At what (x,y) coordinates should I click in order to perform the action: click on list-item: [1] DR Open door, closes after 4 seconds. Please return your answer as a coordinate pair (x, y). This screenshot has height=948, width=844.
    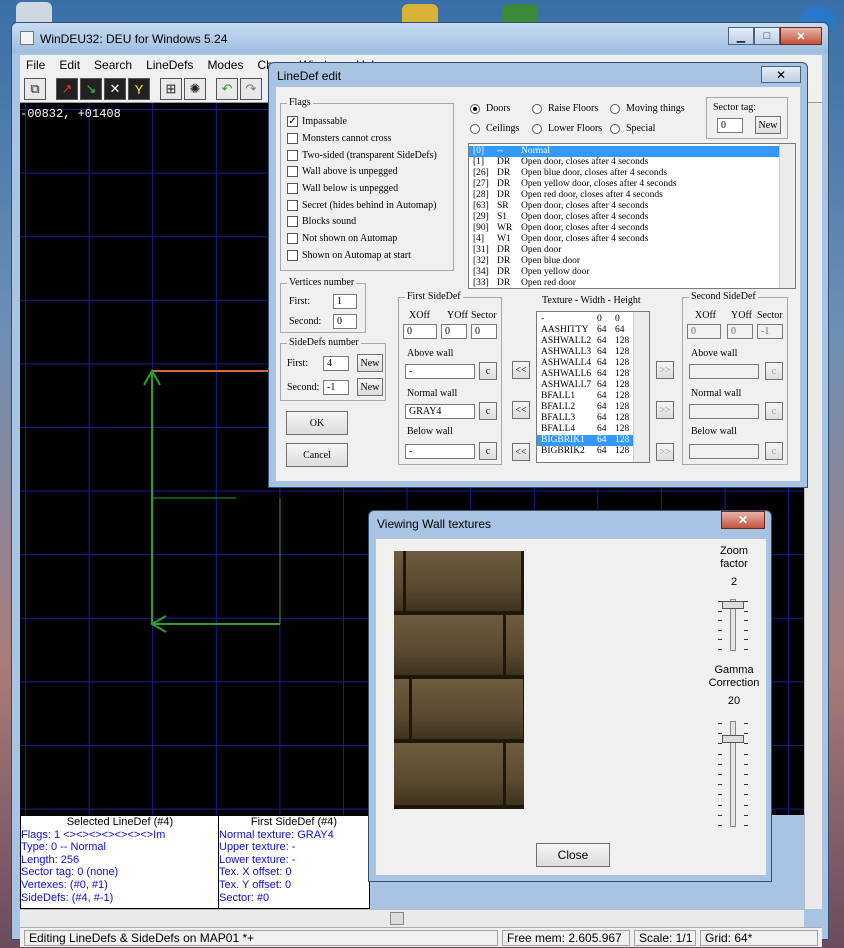
    Looking at the image, I should click on (625, 162).